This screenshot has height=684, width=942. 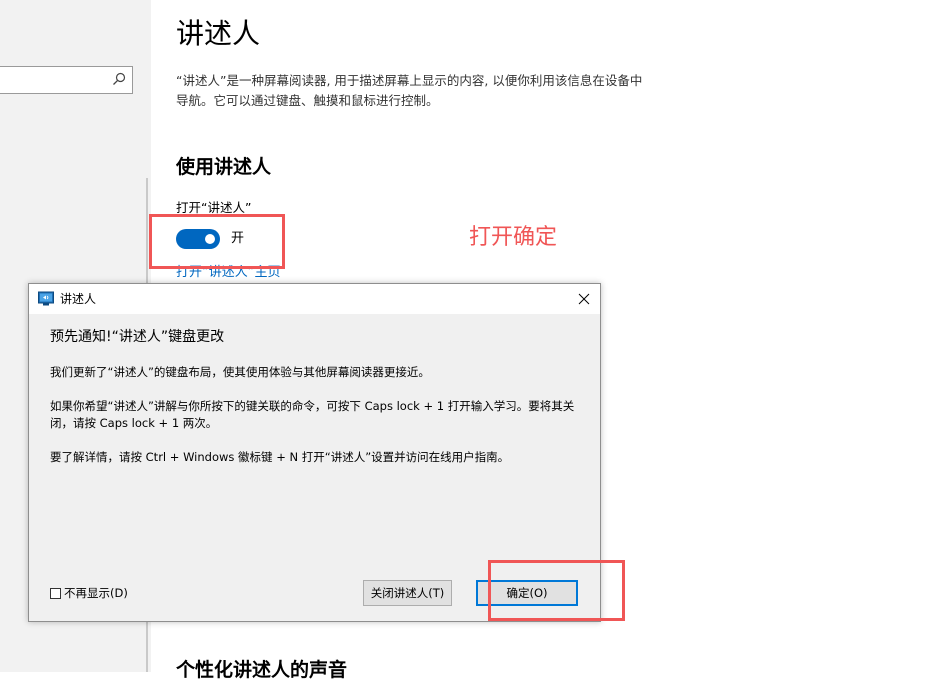 What do you see at coordinates (262, 670) in the screenshot?
I see `section-title-personalize-voice: 个性化讲述人的声音` at bounding box center [262, 670].